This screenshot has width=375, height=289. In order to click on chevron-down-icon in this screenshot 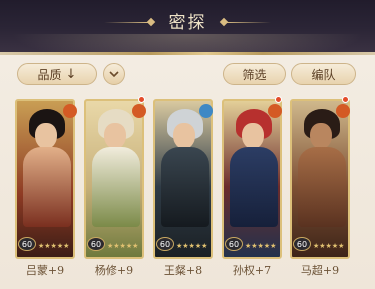, I will do `click(114, 74)`.